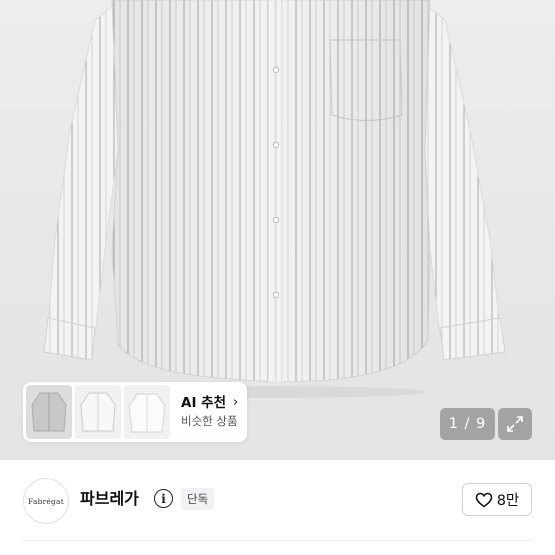 The image size is (555, 555). I want to click on expand-button, so click(515, 424).